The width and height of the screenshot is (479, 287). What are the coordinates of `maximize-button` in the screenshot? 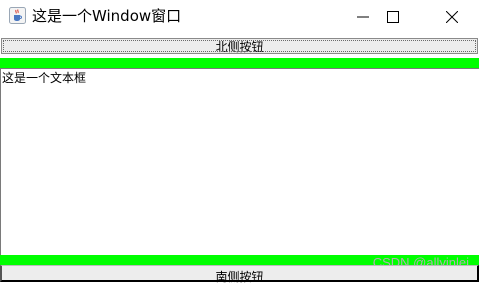 It's located at (393, 16).